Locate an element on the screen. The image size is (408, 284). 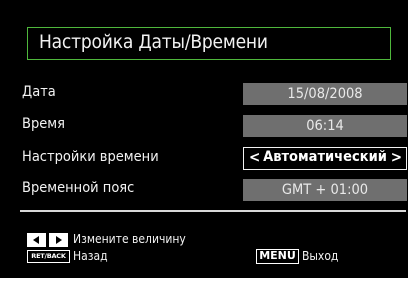
selector-left-arrow-icon: < is located at coordinates (254, 157).